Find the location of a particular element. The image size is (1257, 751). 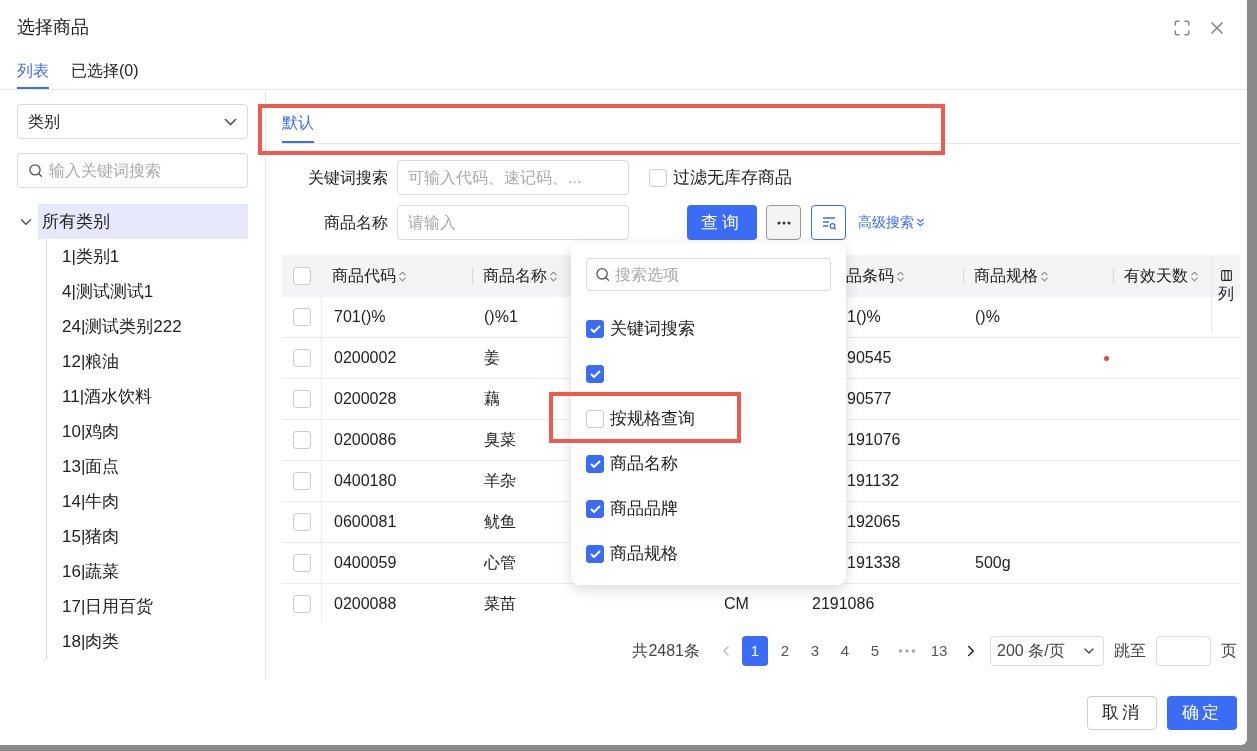

cancel-button: 取消 is located at coordinates (1122, 712).